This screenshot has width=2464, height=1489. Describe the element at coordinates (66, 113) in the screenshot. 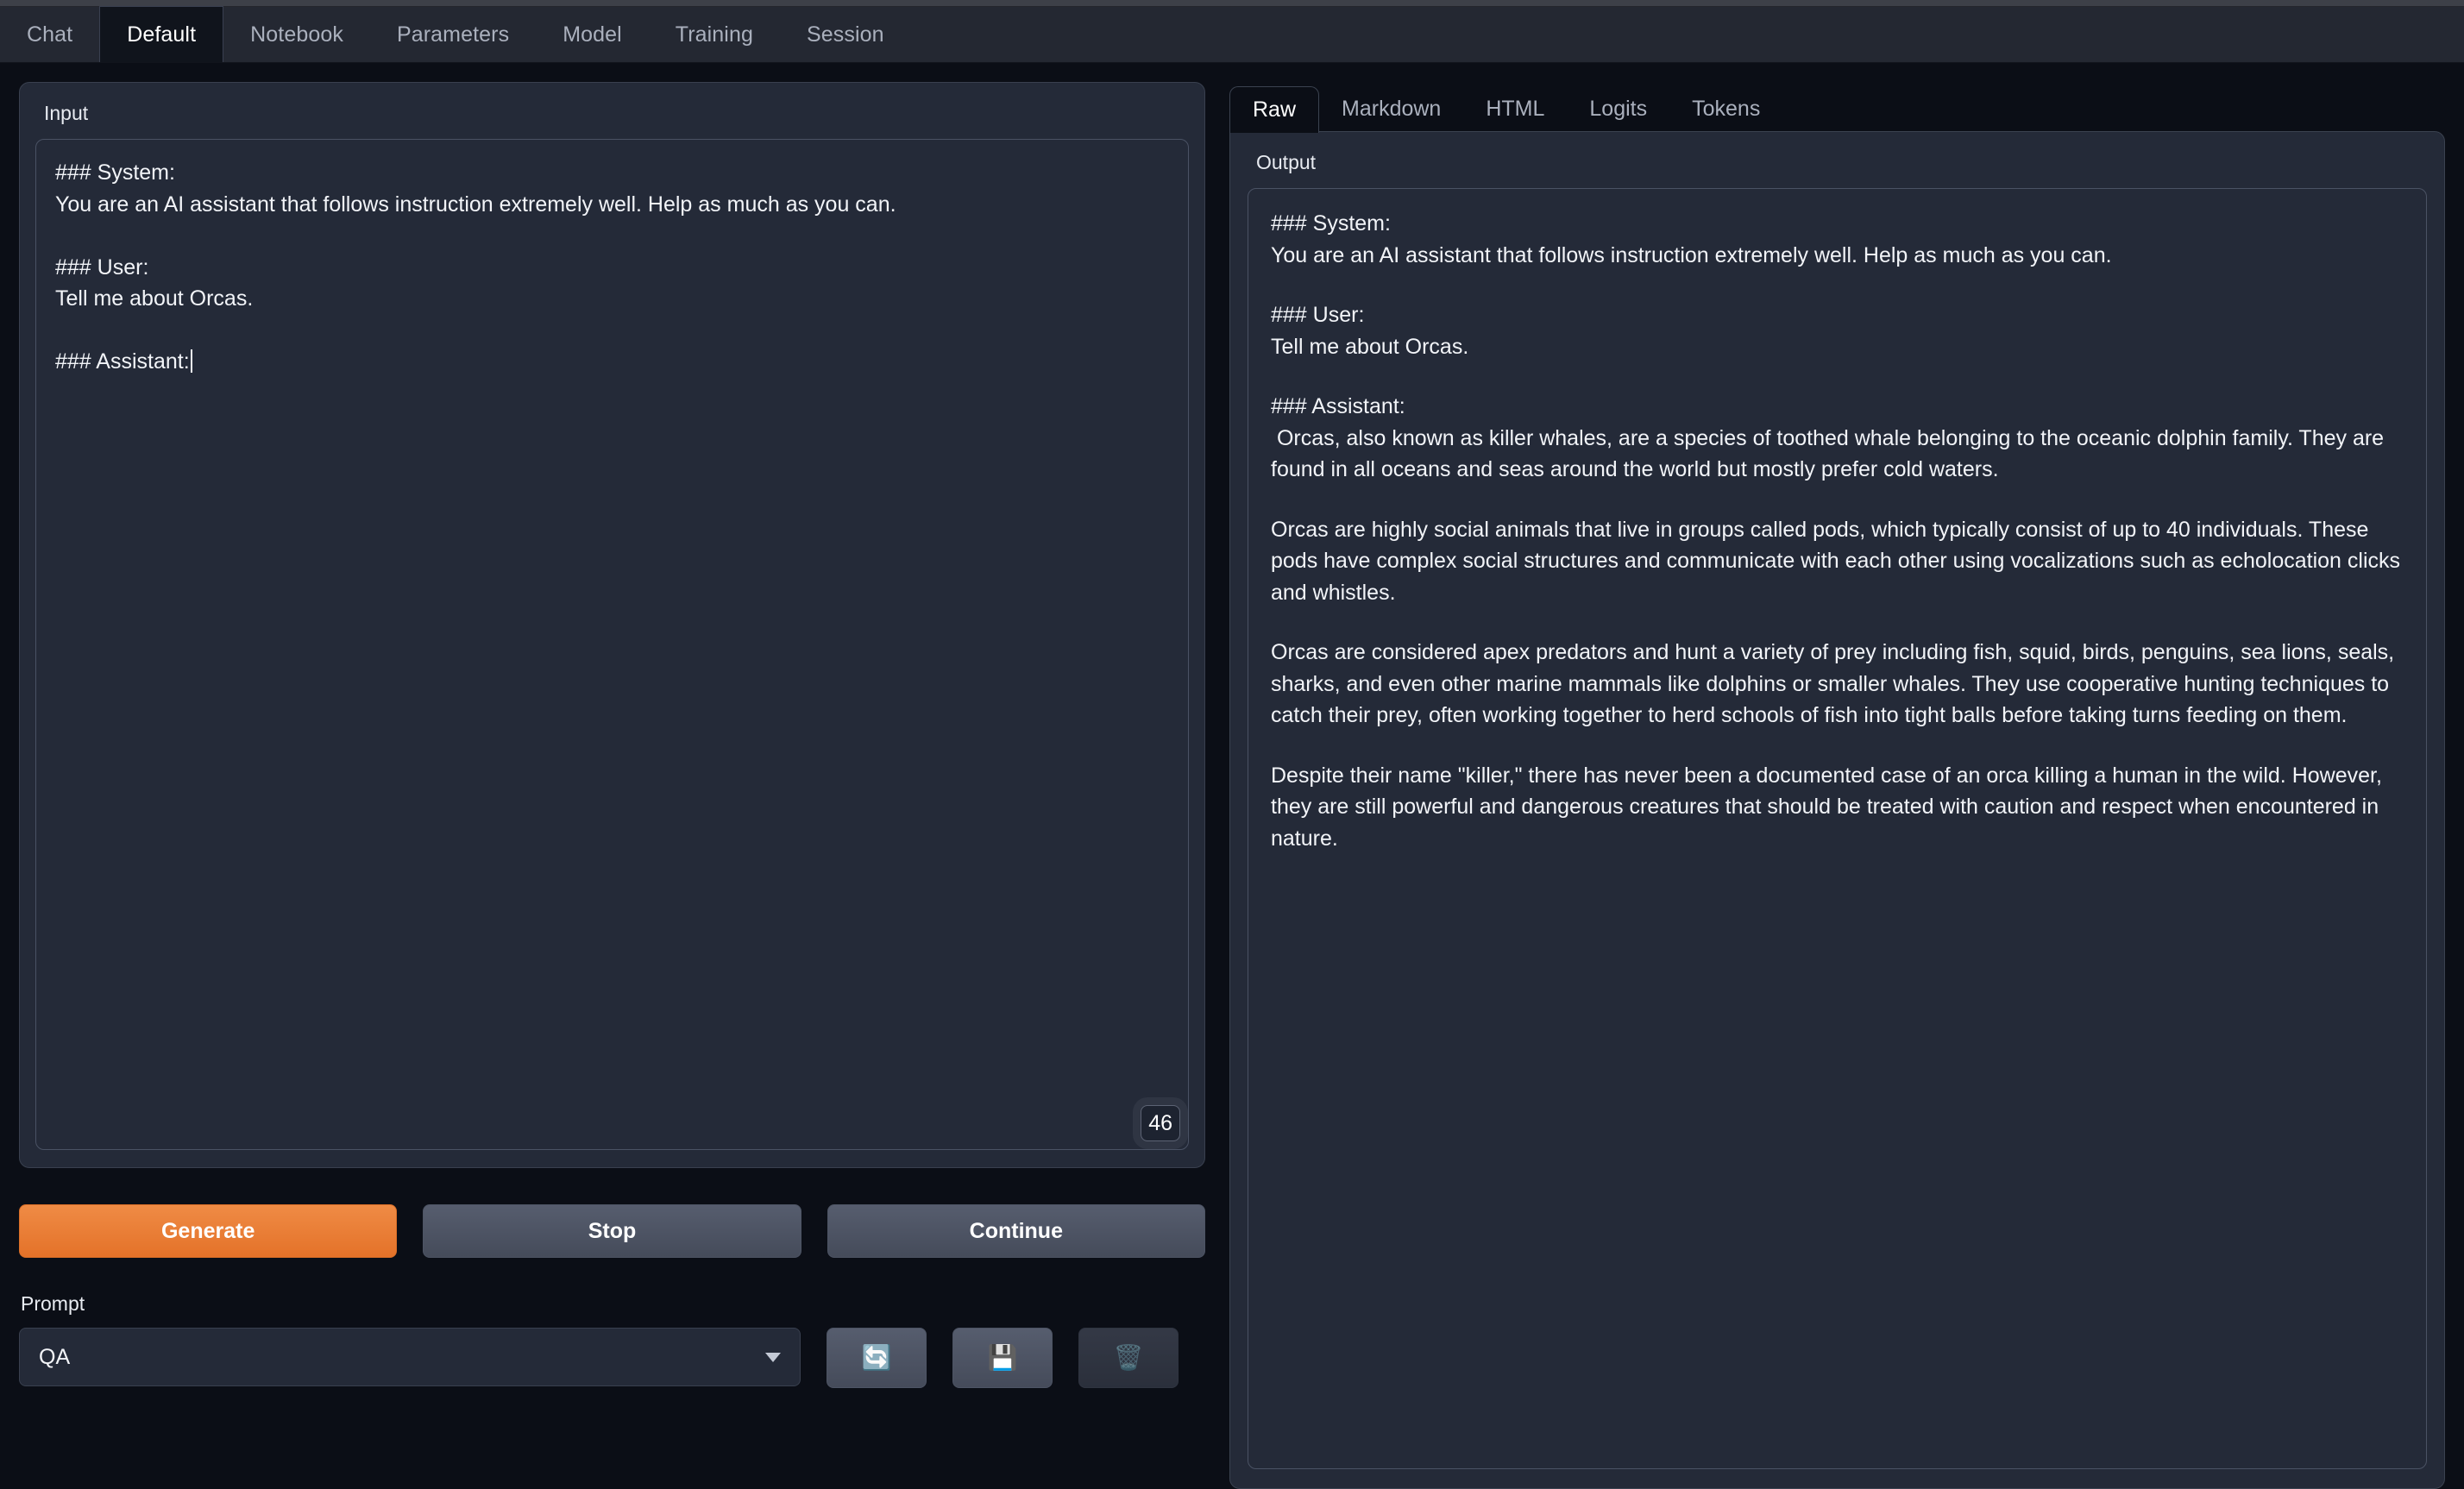

I see `input-panel-label: Input` at that location.